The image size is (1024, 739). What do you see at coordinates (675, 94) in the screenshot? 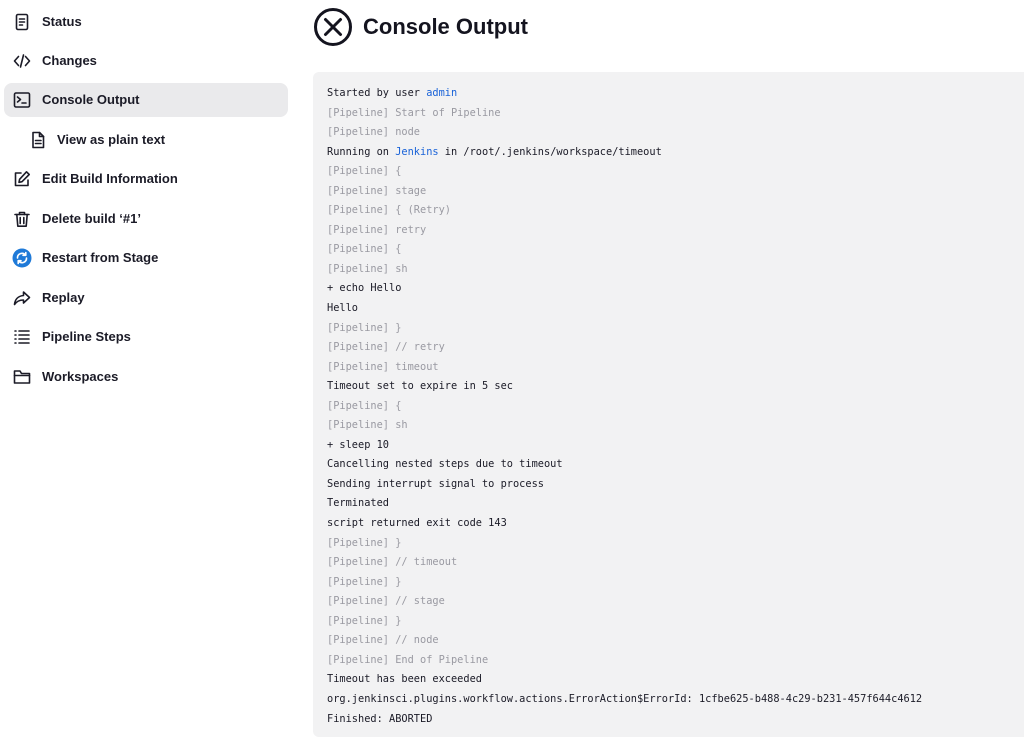
I see `console-line: Started by user admin` at bounding box center [675, 94].